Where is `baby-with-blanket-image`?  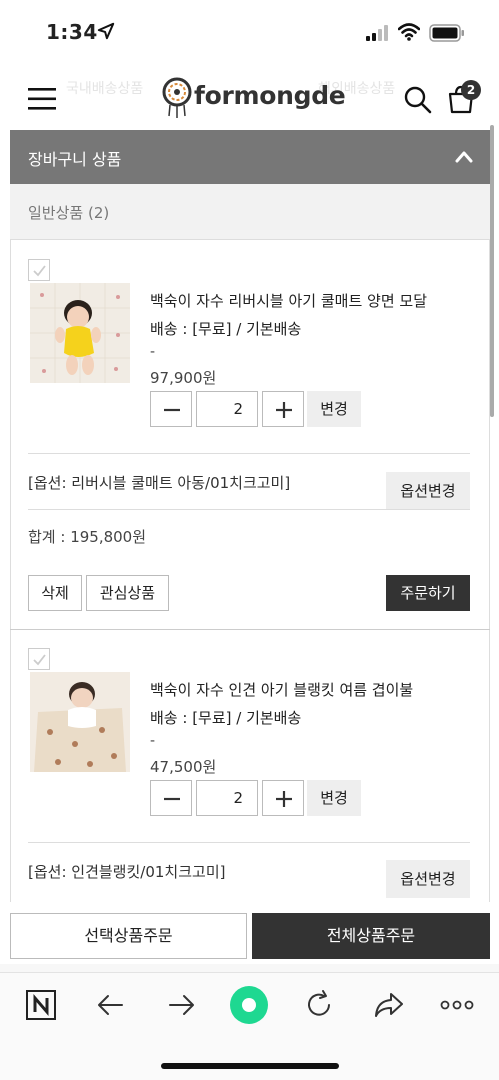 baby-with-blanket-image is located at coordinates (80, 722).